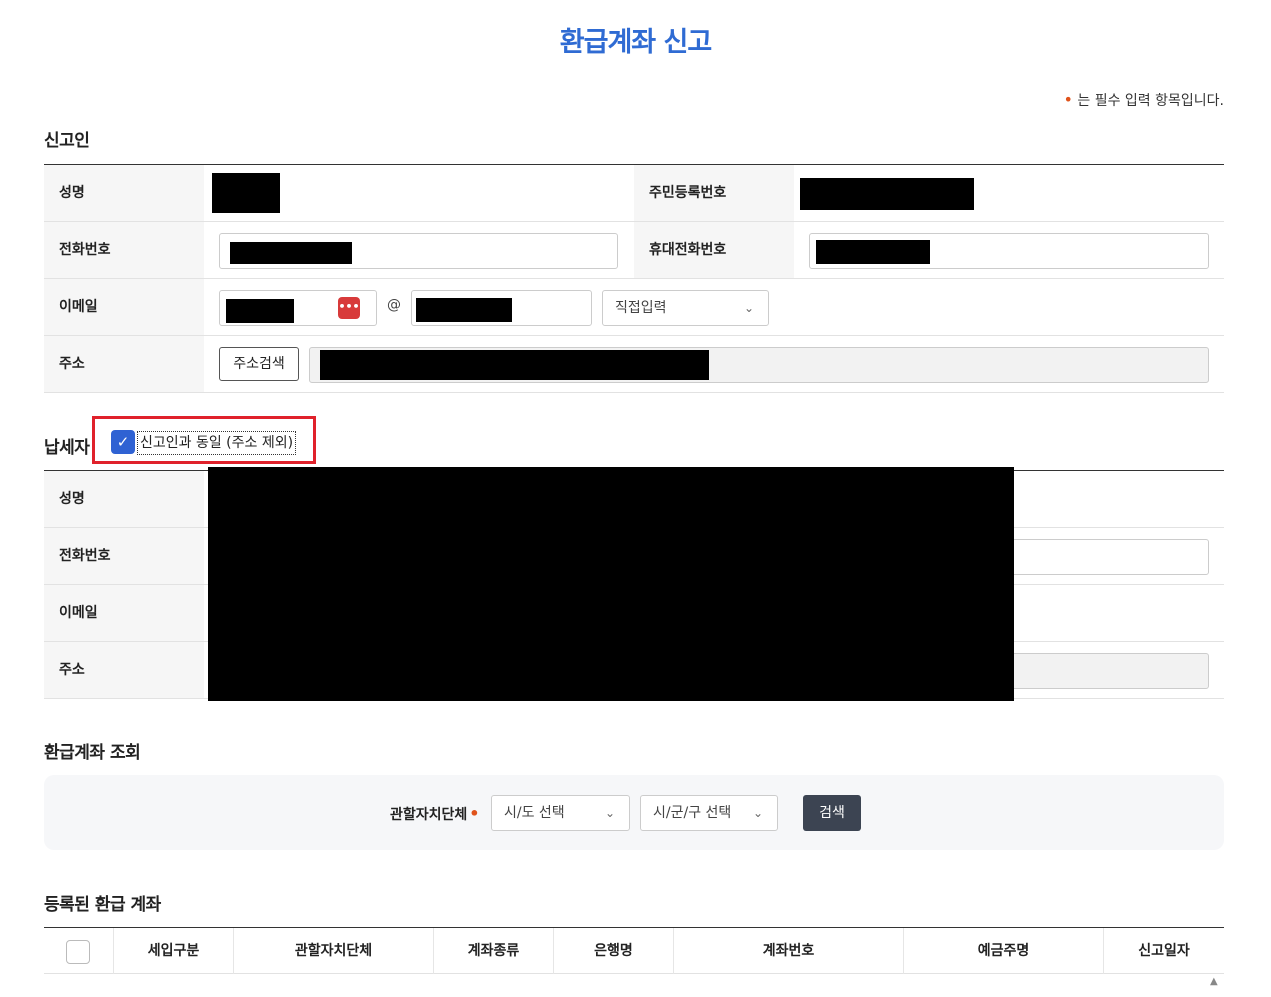  I want to click on email-domain-select: 직접입력 ⌄, so click(685, 308).